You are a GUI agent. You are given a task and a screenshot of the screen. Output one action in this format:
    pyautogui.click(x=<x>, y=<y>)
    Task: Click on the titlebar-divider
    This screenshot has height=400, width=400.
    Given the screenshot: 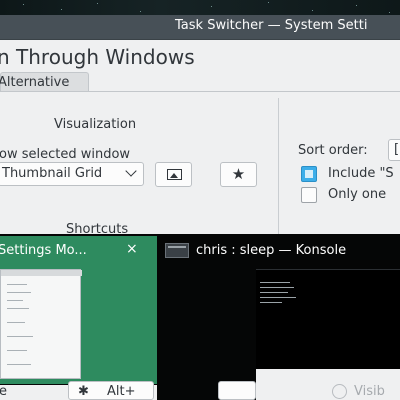 What is the action you would take?
    pyautogui.click(x=200, y=39)
    